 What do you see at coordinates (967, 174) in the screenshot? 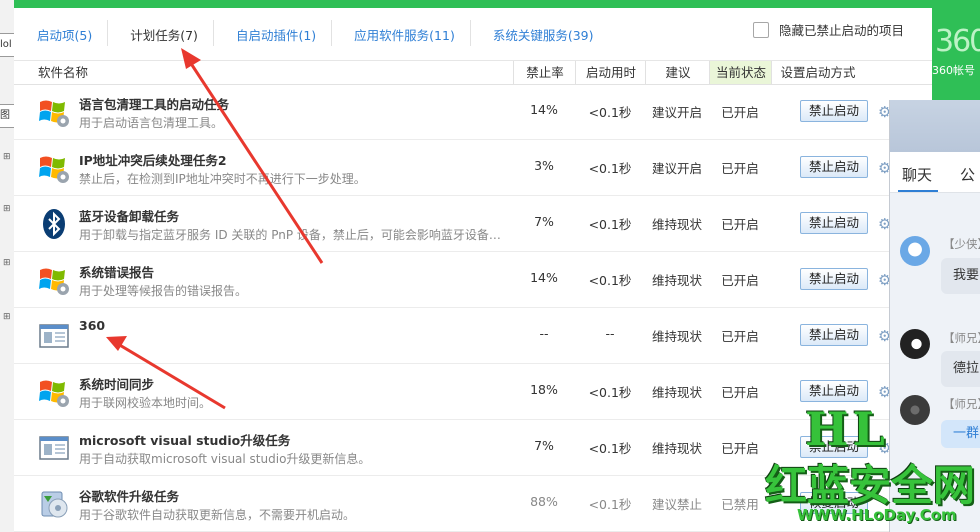
I see `tab-announcement: 公` at bounding box center [967, 174].